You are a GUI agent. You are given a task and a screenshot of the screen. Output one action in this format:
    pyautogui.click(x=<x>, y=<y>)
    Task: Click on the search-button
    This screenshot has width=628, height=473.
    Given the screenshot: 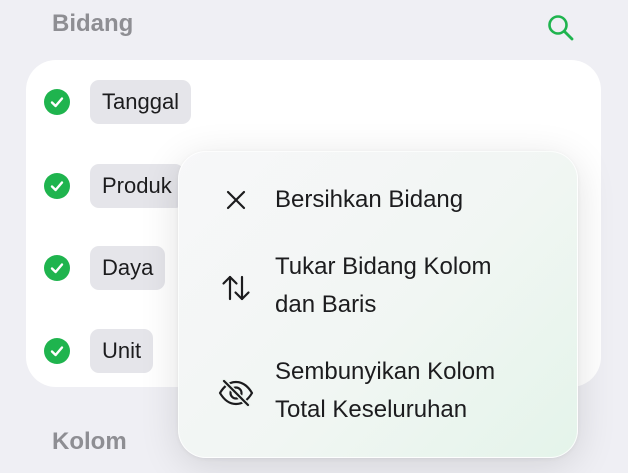 What is the action you would take?
    pyautogui.click(x=561, y=28)
    